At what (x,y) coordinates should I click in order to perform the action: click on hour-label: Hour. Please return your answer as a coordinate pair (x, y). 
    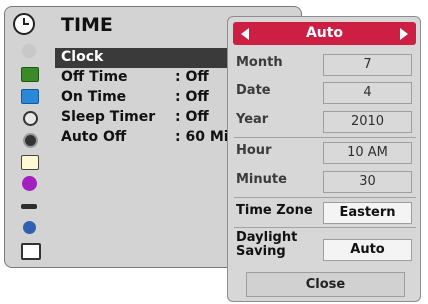
    Looking at the image, I should click on (254, 150).